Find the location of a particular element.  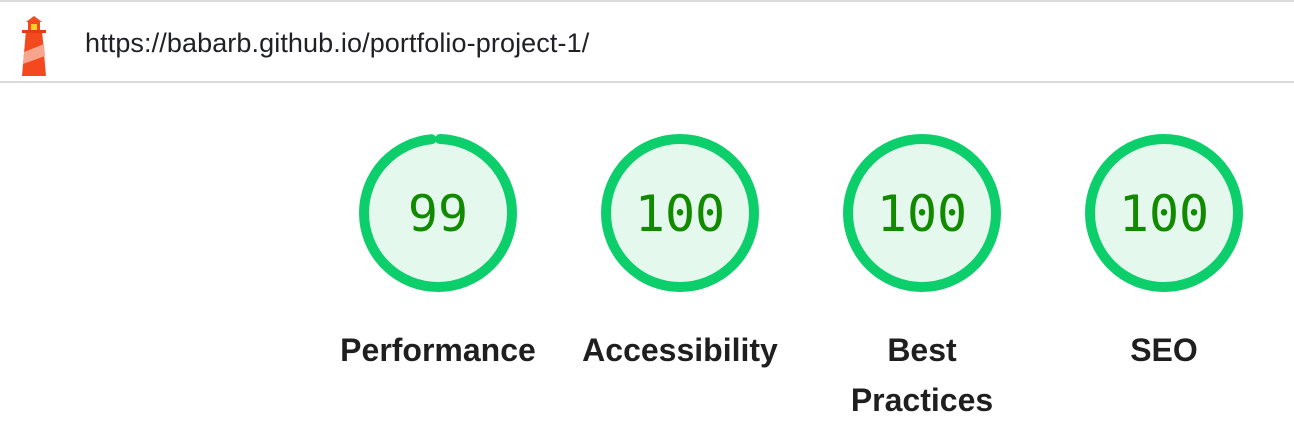

gauge-seo: 100 SEO is located at coordinates (1164, 253).